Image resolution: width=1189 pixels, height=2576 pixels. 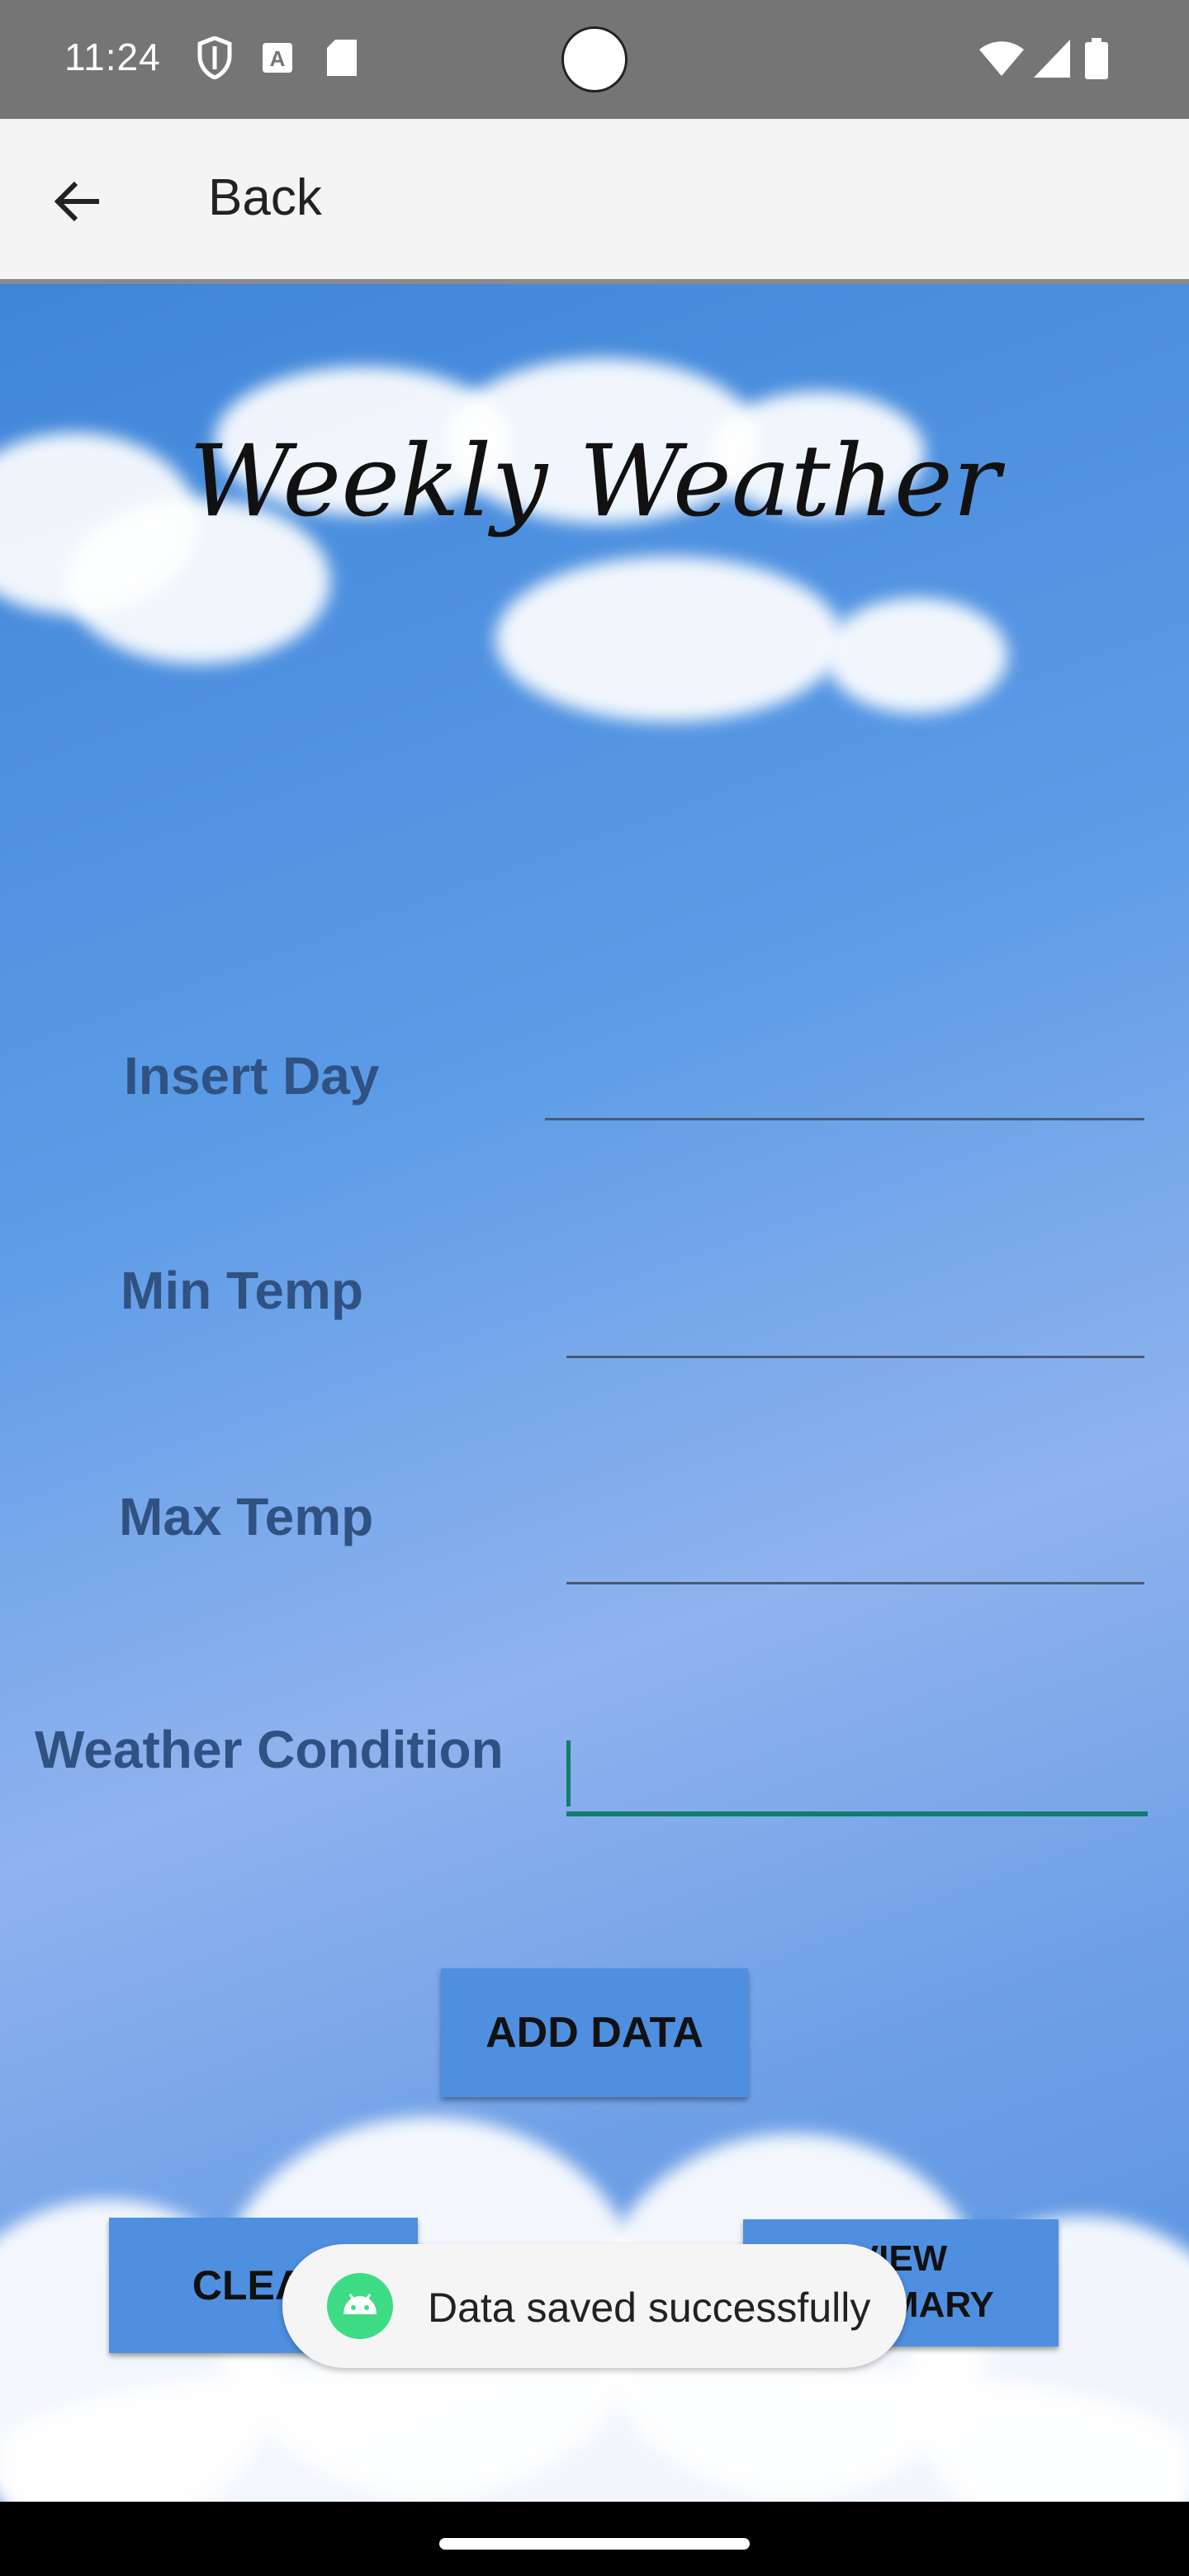 I want to click on android-icon, so click(x=360, y=2306).